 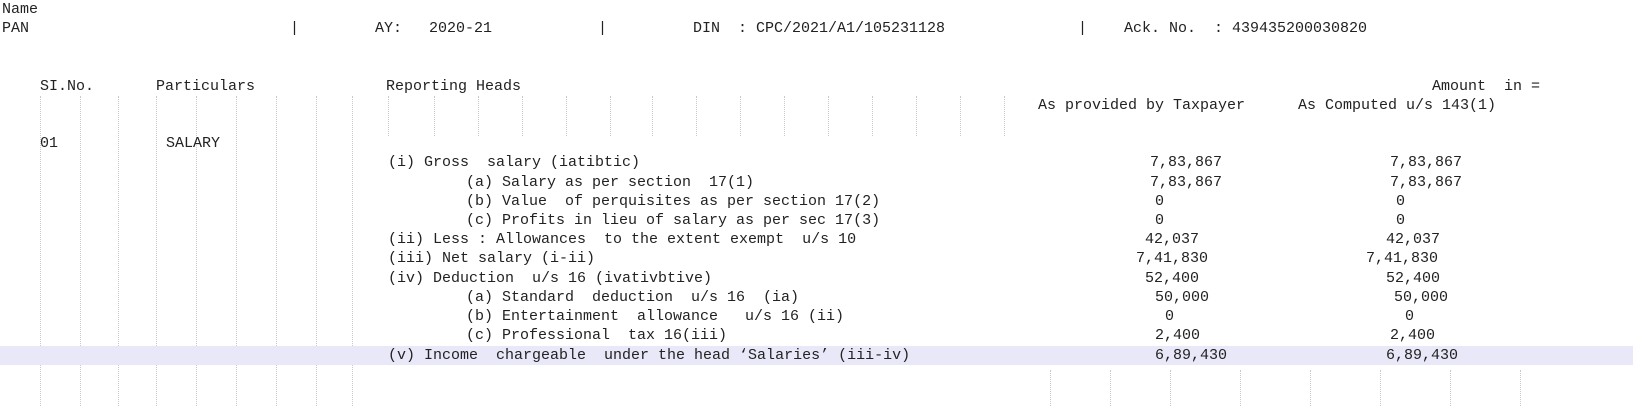 I want to click on name-label: Name, so click(x=20, y=9).